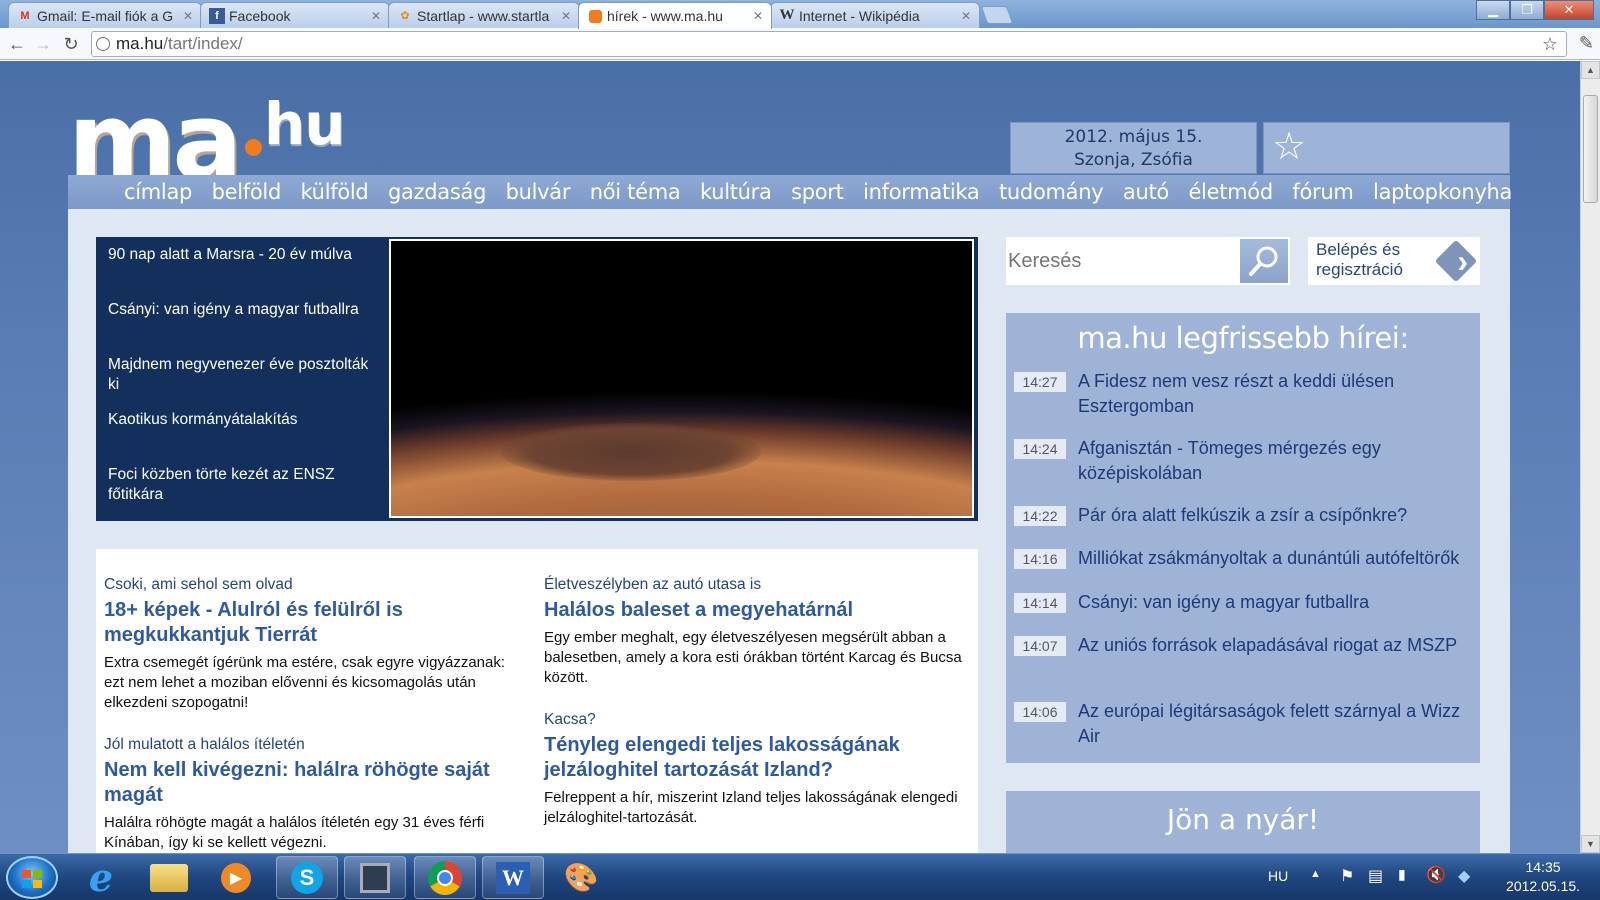  What do you see at coordinates (1278, 876) in the screenshot?
I see `language-indicator: HU` at bounding box center [1278, 876].